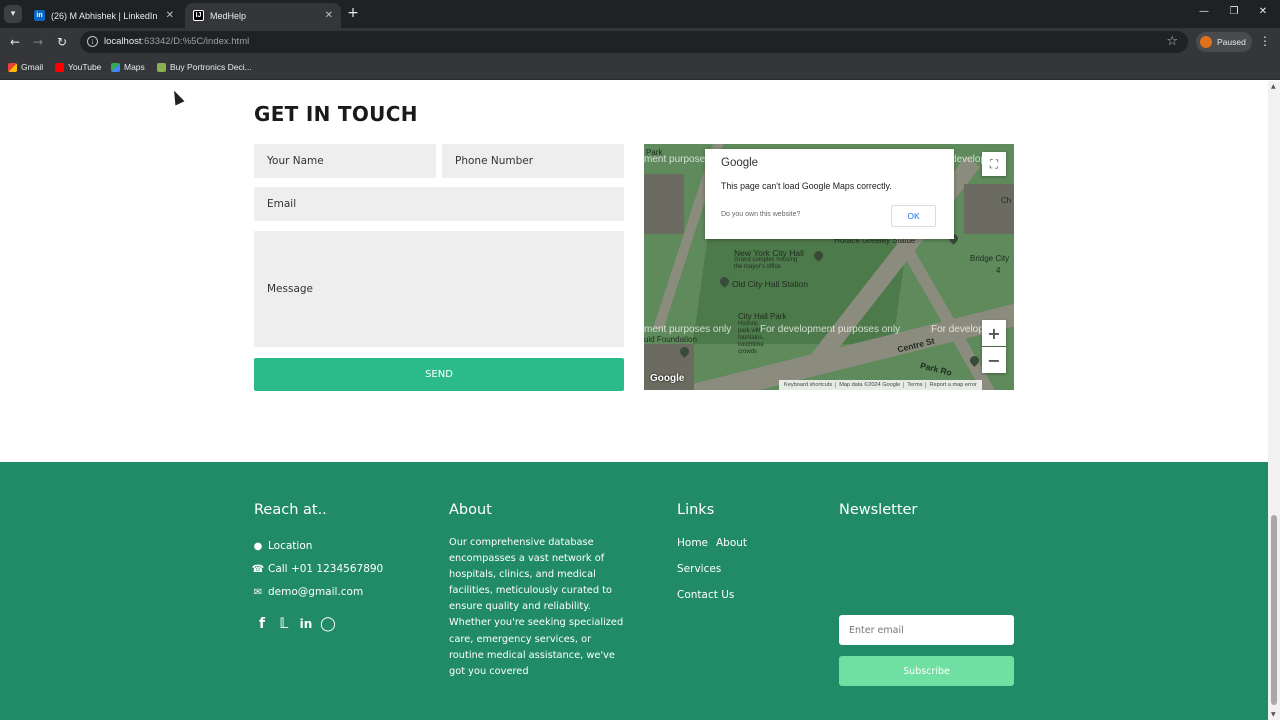  Describe the element at coordinates (760, 214) in the screenshot. I see `dialog-question-link: Do you own this website?` at that location.